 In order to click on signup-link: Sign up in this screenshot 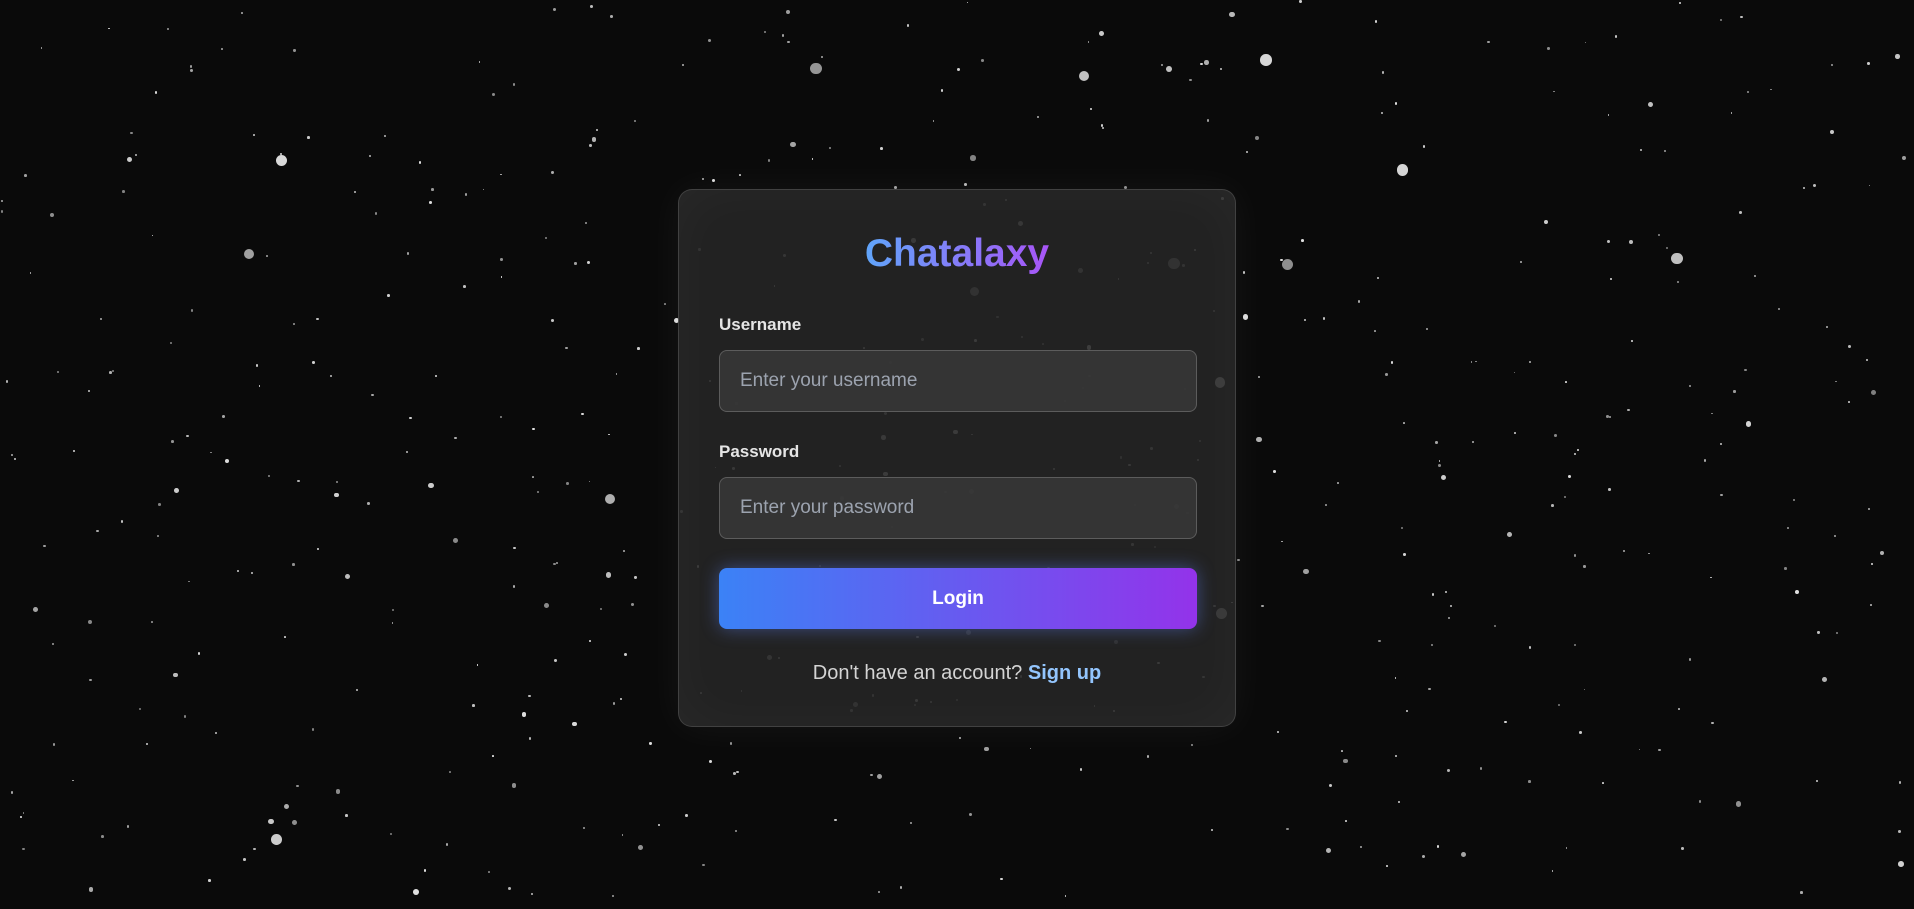, I will do `click(1064, 673)`.